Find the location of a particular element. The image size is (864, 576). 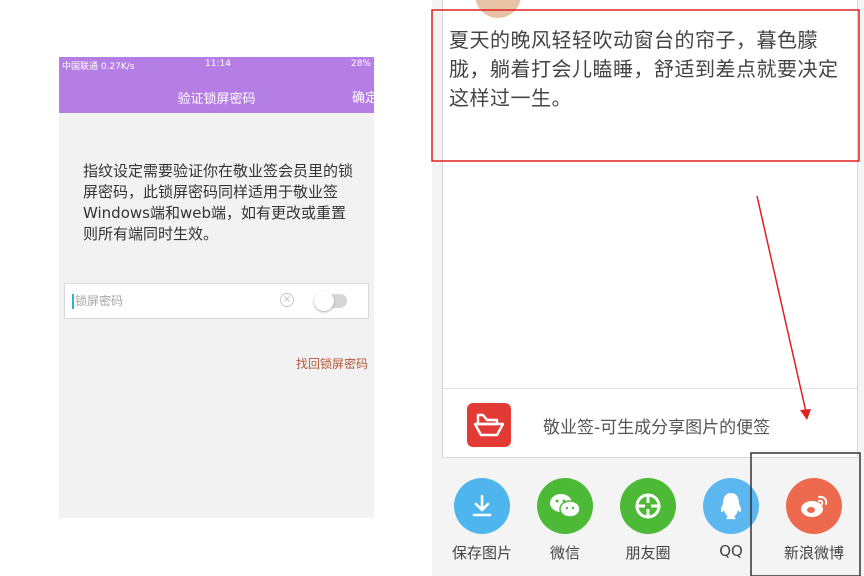

password-visibility-toggle is located at coordinates (330, 301).